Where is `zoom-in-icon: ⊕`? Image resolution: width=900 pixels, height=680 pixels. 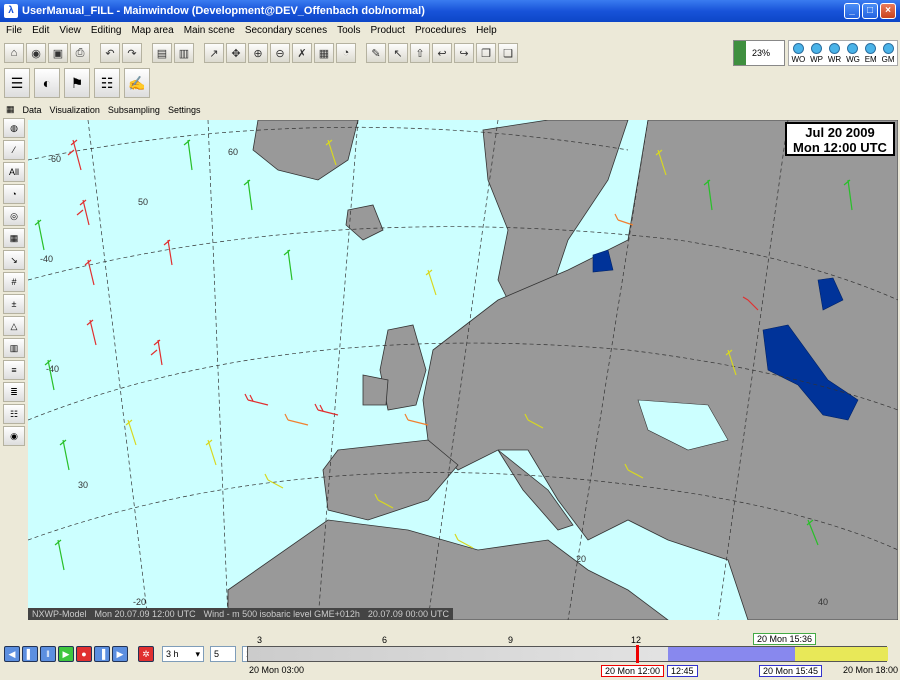 zoom-in-icon: ⊕ is located at coordinates (258, 53).